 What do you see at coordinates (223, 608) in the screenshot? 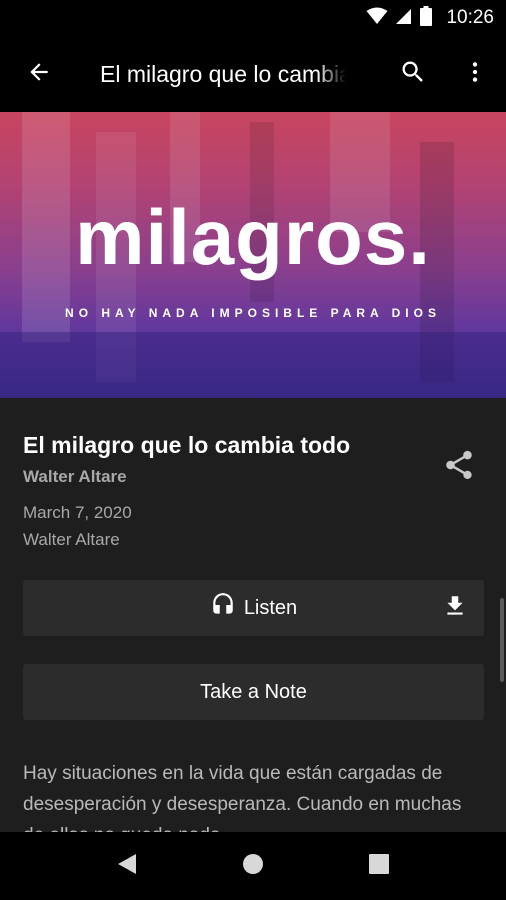
I see `headphones-icon` at bounding box center [223, 608].